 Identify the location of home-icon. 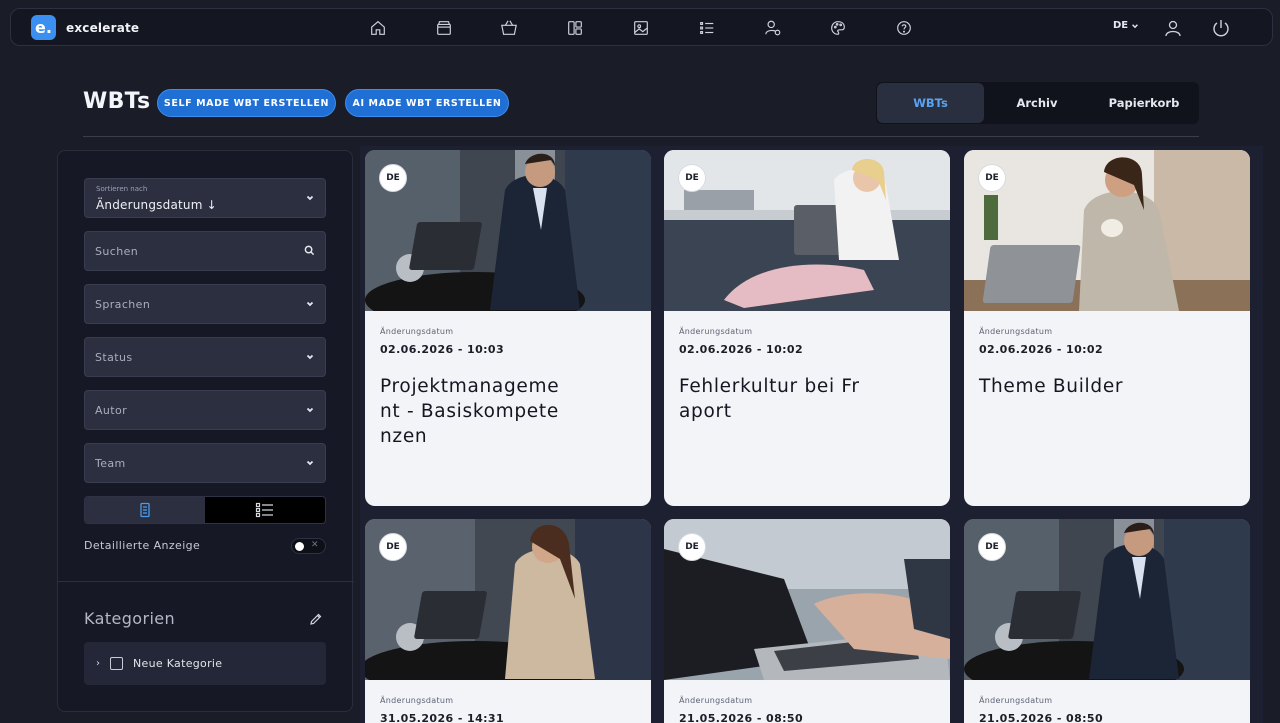
(378, 28).